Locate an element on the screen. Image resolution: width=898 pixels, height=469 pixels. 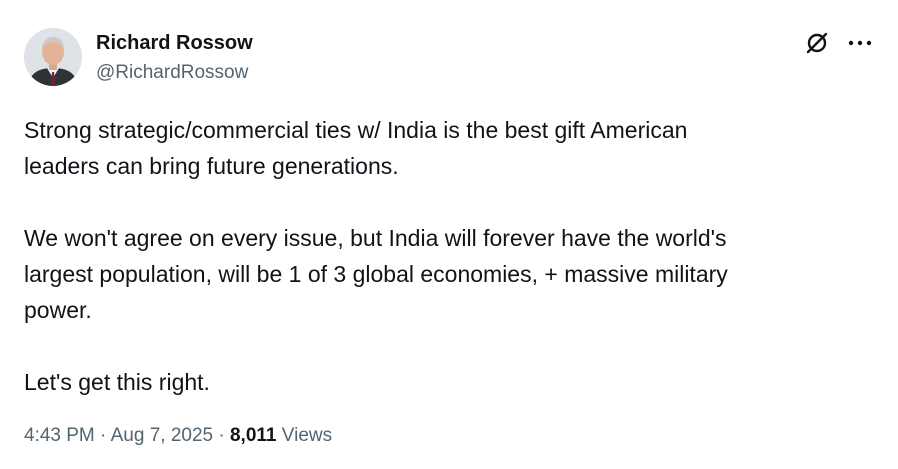
author-name: Richard Rossow is located at coordinates (174, 43).